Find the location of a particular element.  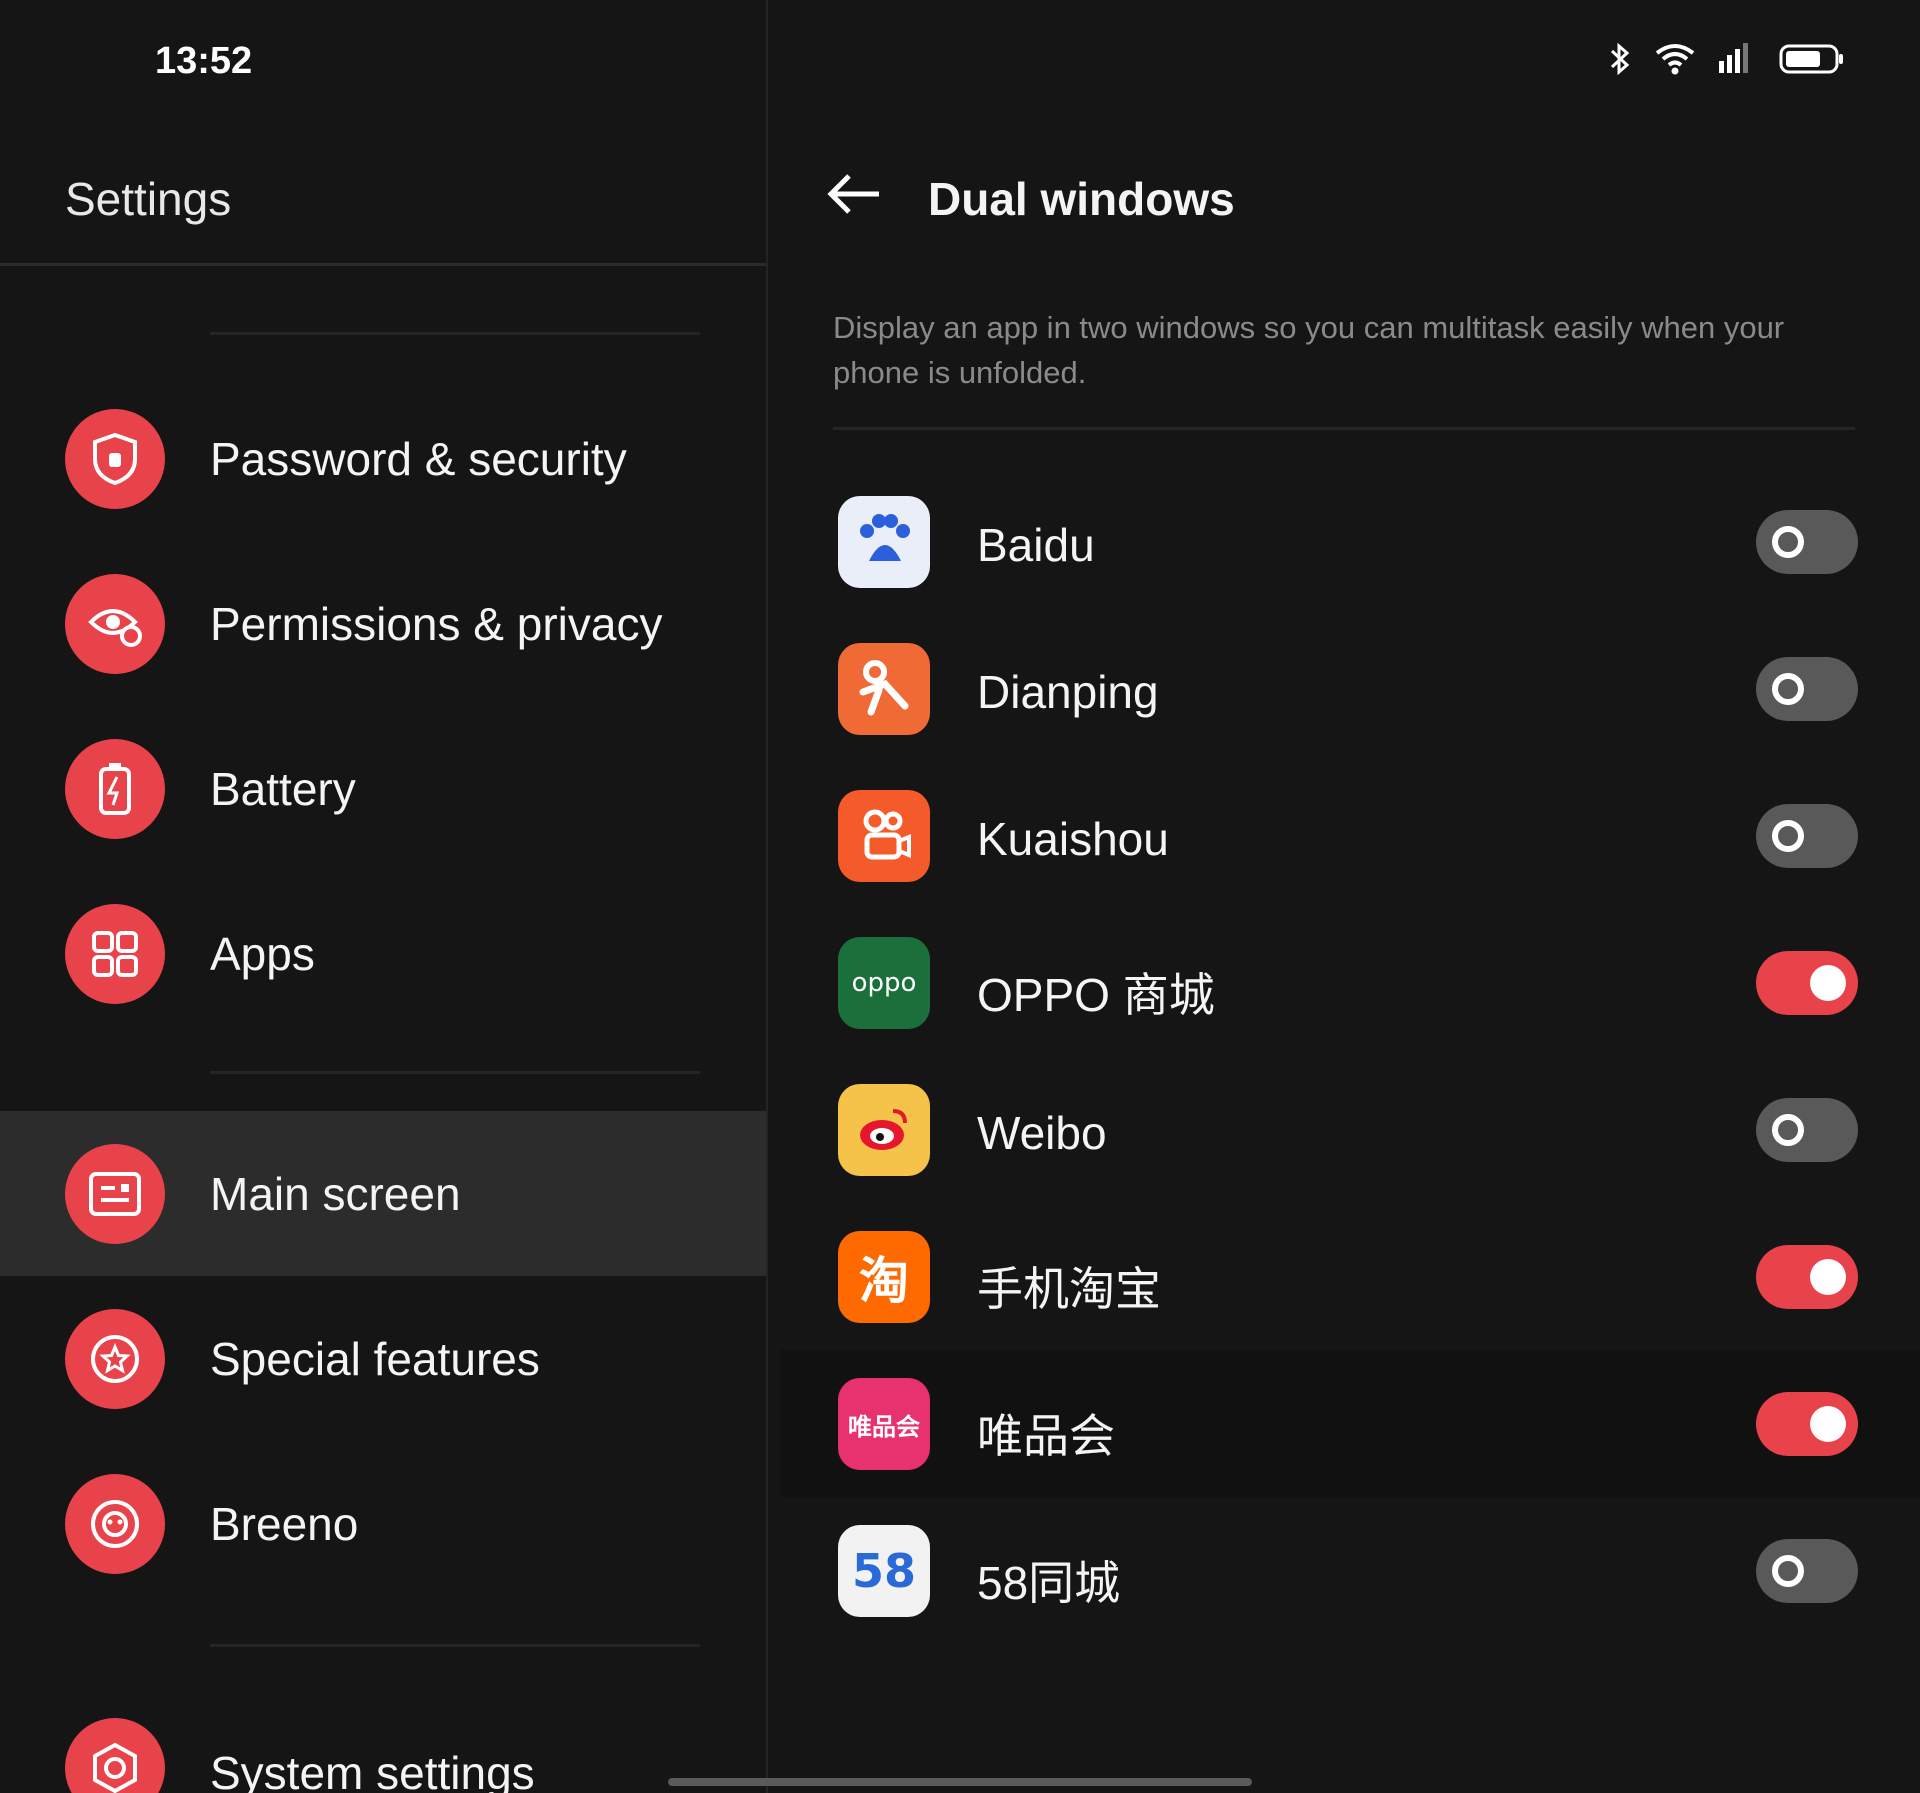

page-title: Dual windows is located at coordinates (1081, 199).